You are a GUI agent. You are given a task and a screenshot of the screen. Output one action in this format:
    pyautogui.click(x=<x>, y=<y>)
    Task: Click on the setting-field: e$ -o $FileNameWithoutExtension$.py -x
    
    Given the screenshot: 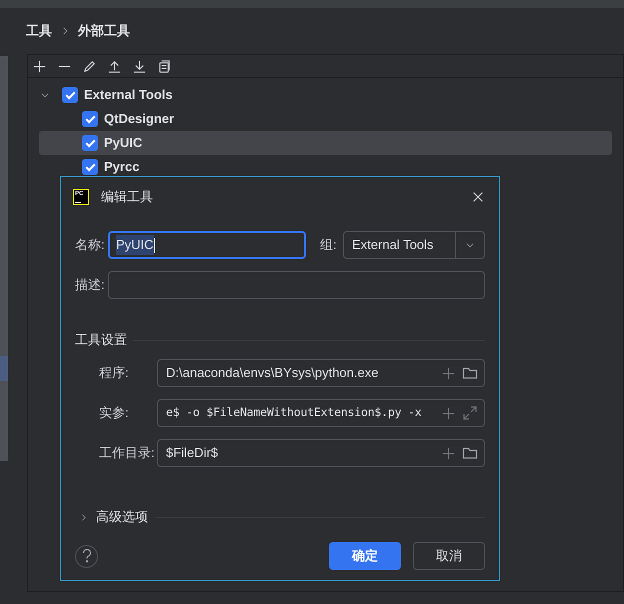 What is the action you would take?
    pyautogui.click(x=321, y=413)
    